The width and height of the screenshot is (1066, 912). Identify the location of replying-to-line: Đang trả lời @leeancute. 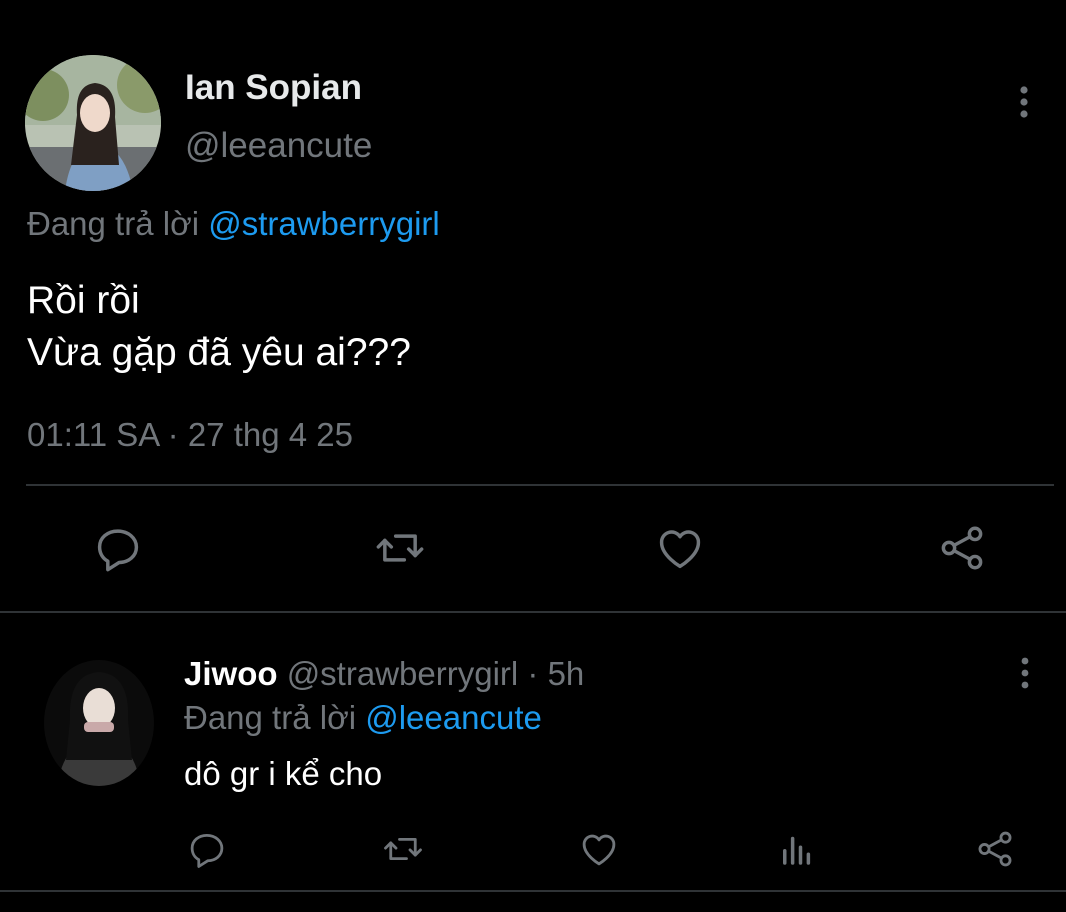
(363, 718).